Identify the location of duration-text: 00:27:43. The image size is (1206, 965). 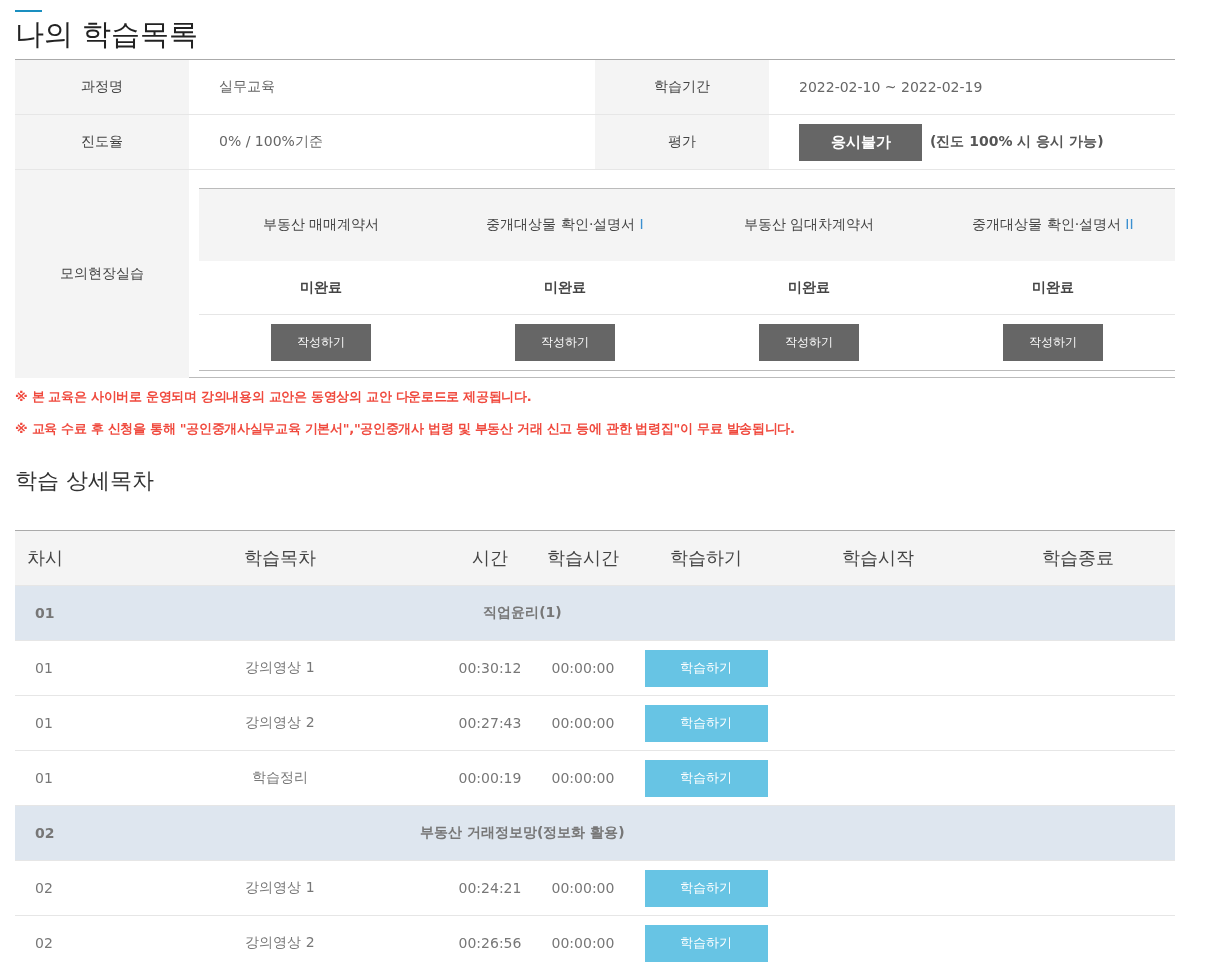
(490, 723).